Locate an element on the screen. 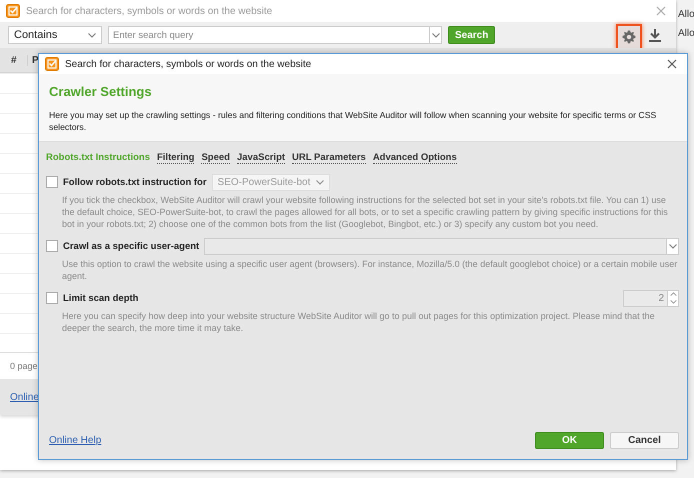 The height and width of the screenshot is (478, 694). history-dropdown-button is located at coordinates (435, 35).